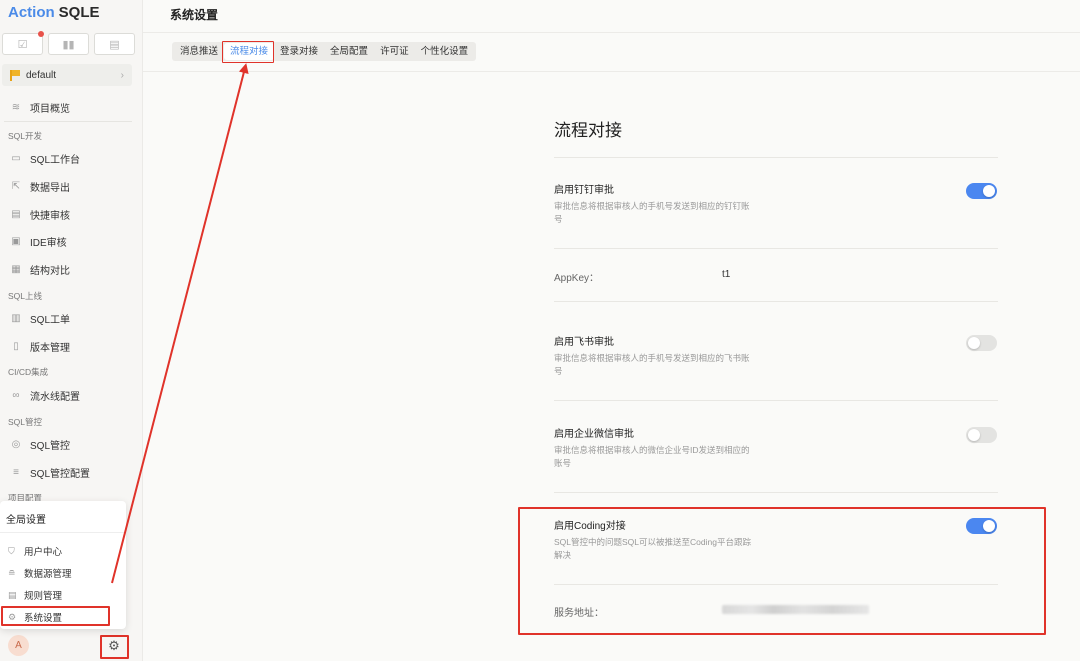 This screenshot has width=1080, height=661. I want to click on sidebar-item-sql-control-config: ≡ SQL管控配置, so click(50, 473).